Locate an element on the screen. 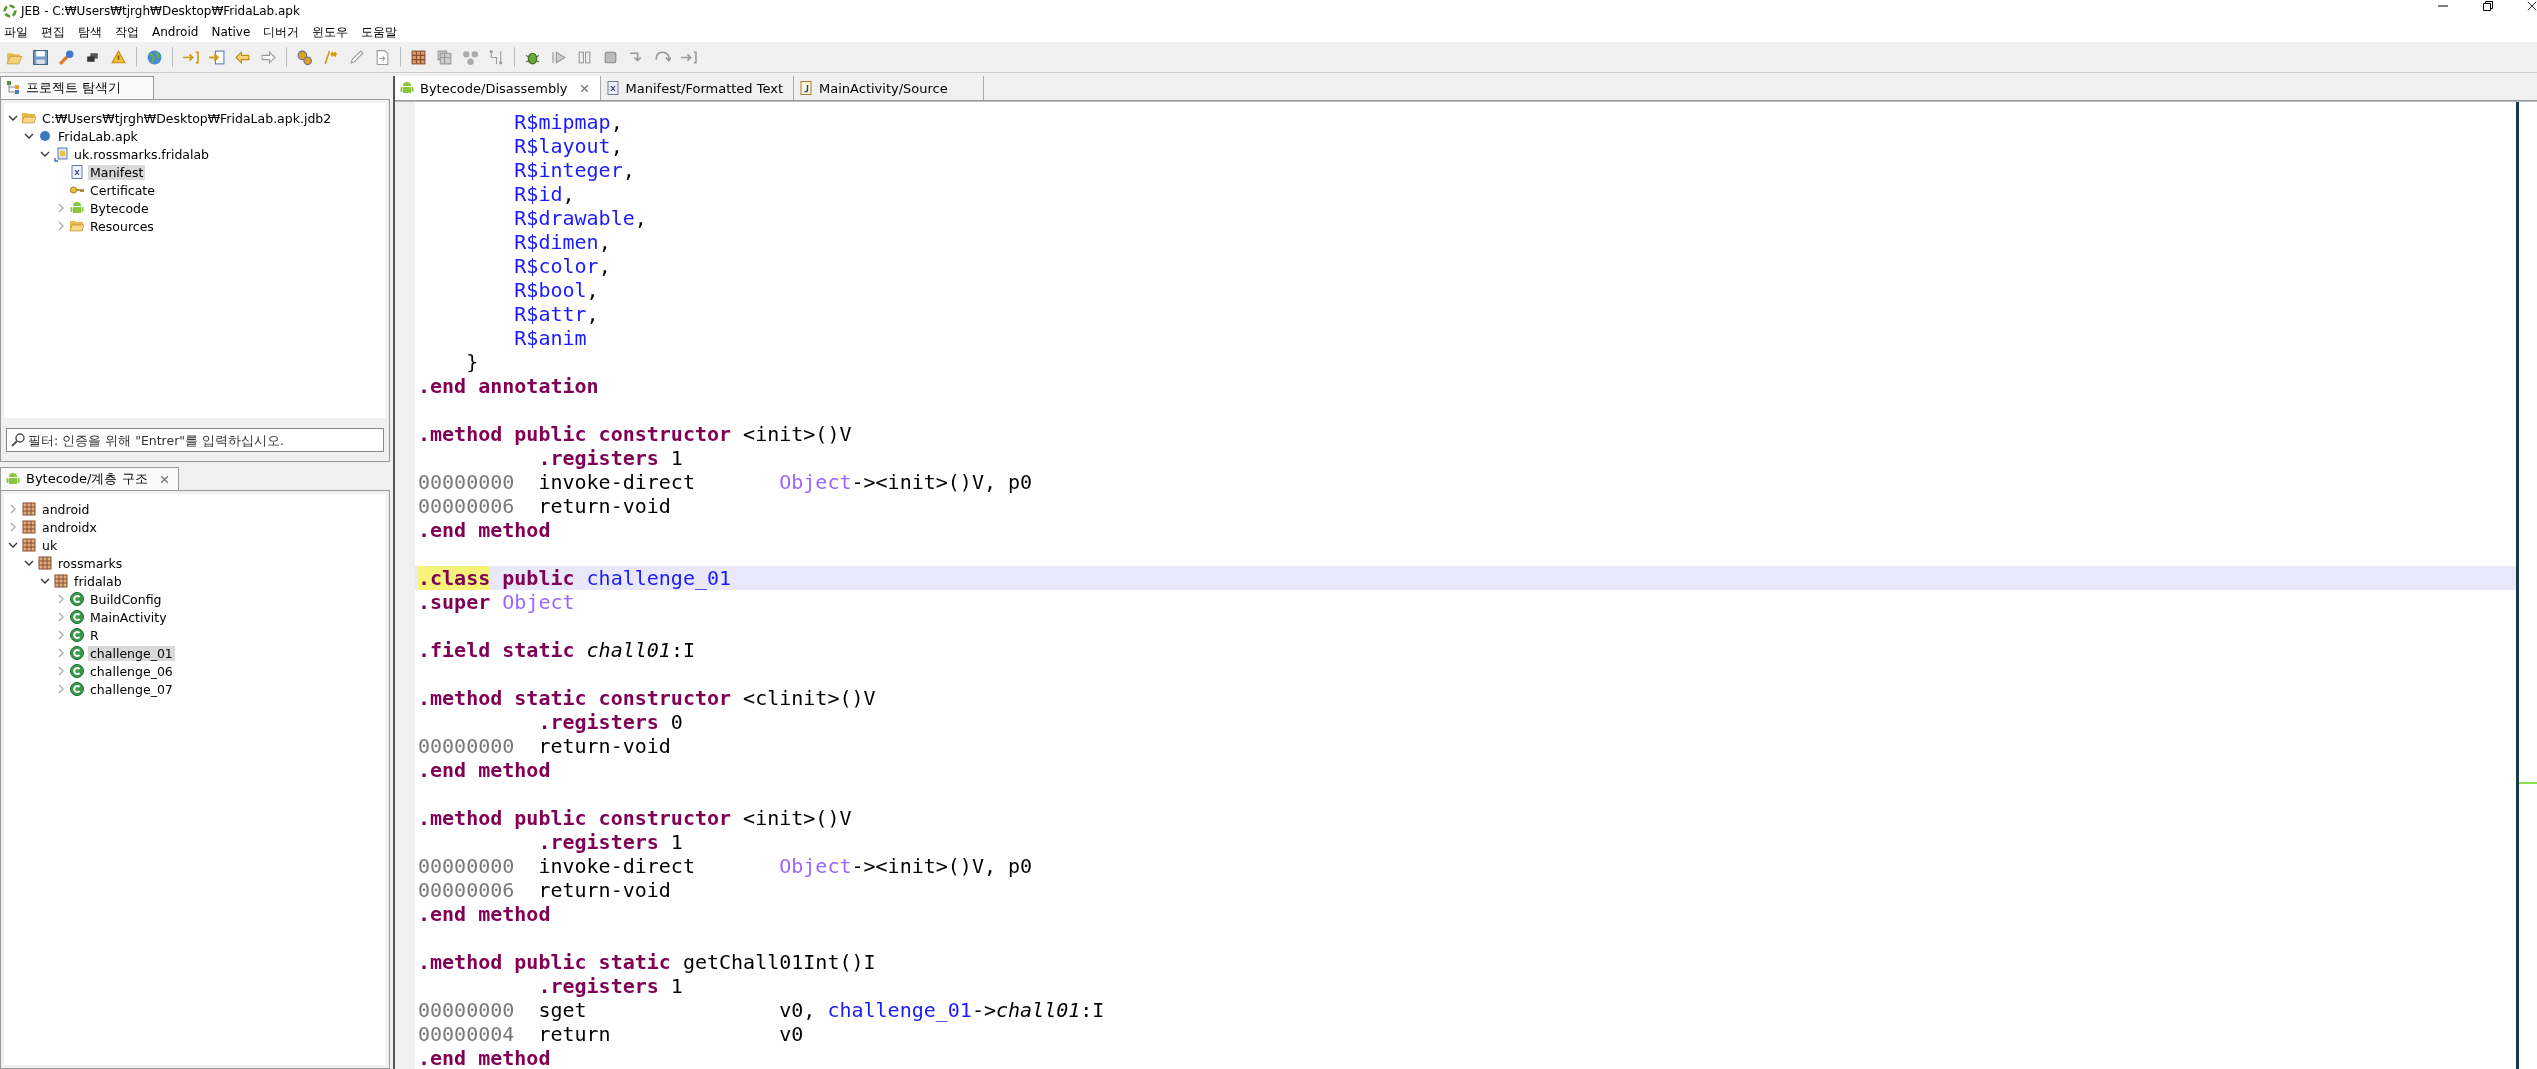 The width and height of the screenshot is (2537, 1069). code-line: R$dimen, is located at coordinates (562, 242).